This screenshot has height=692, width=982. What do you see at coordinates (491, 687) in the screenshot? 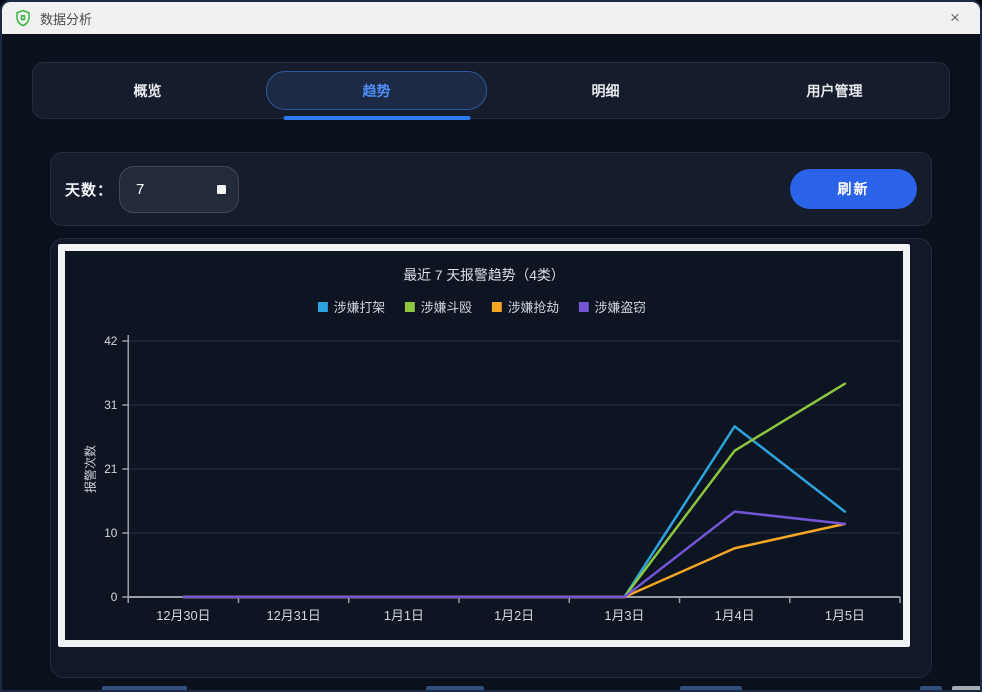
I see `clipped-next-row` at bounding box center [491, 687].